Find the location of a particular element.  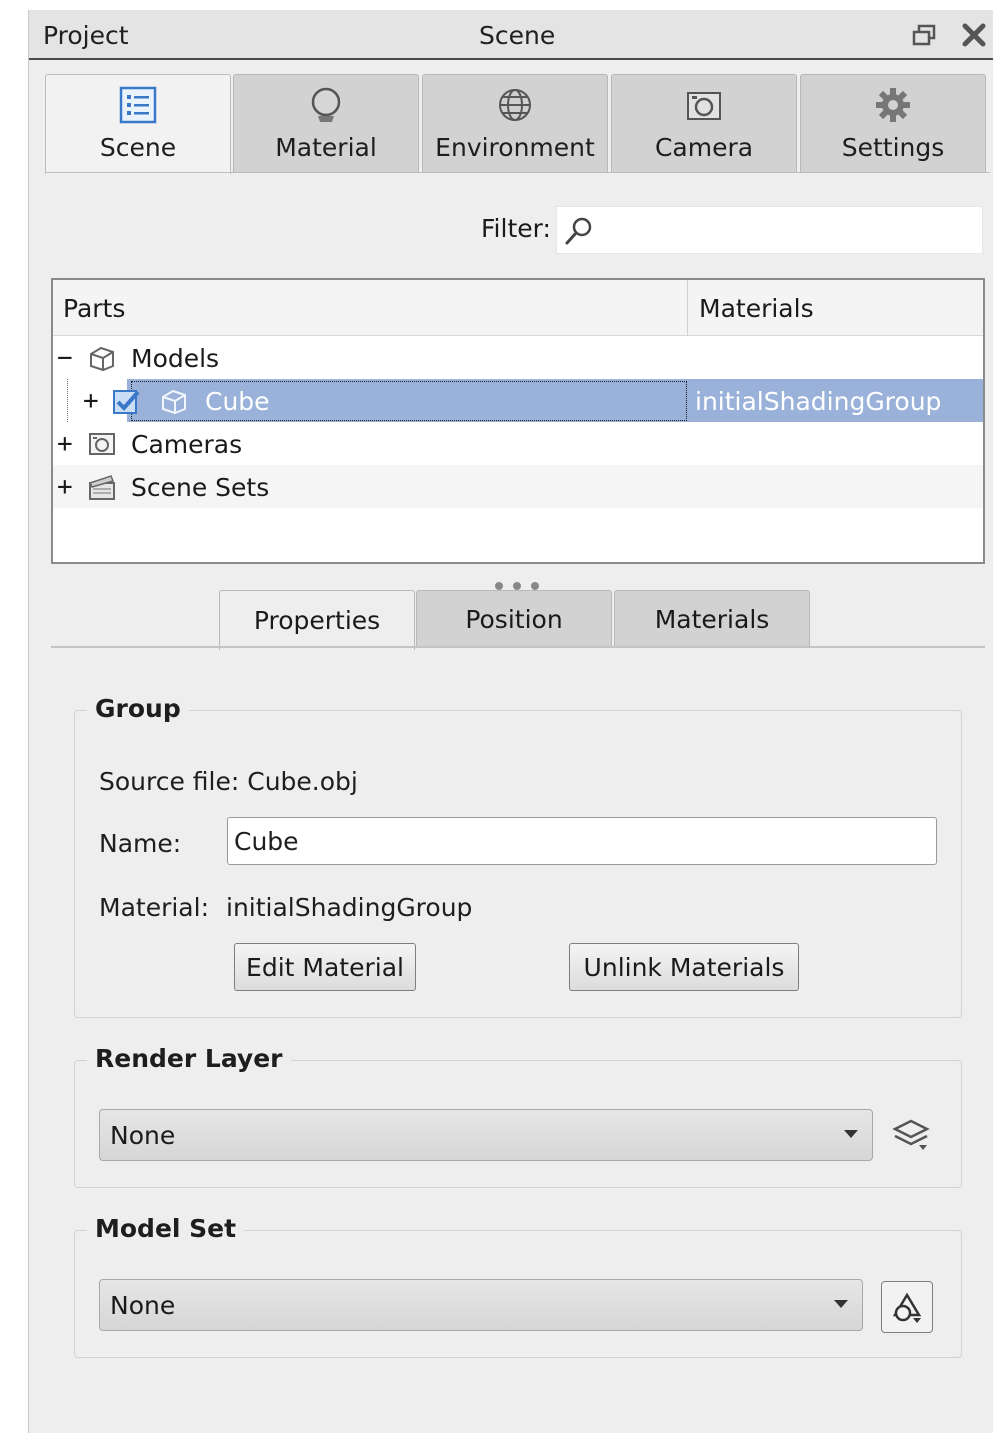

tab-label: Position is located at coordinates (514, 619).